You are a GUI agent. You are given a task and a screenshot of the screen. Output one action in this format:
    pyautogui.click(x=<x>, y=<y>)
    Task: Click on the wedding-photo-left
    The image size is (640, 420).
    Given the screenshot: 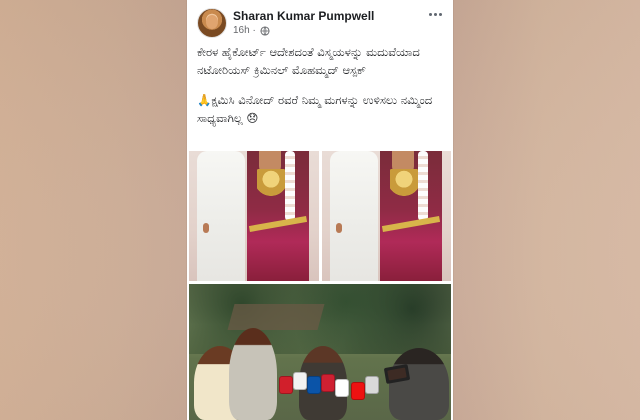 What is the action you would take?
    pyautogui.click(x=254, y=216)
    